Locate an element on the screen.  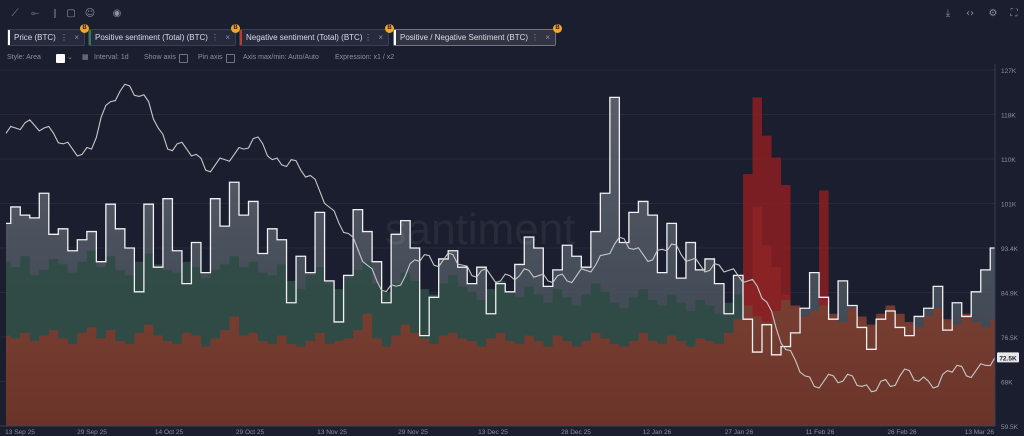
interval-selector: Interval: 1d is located at coordinates (111, 58).